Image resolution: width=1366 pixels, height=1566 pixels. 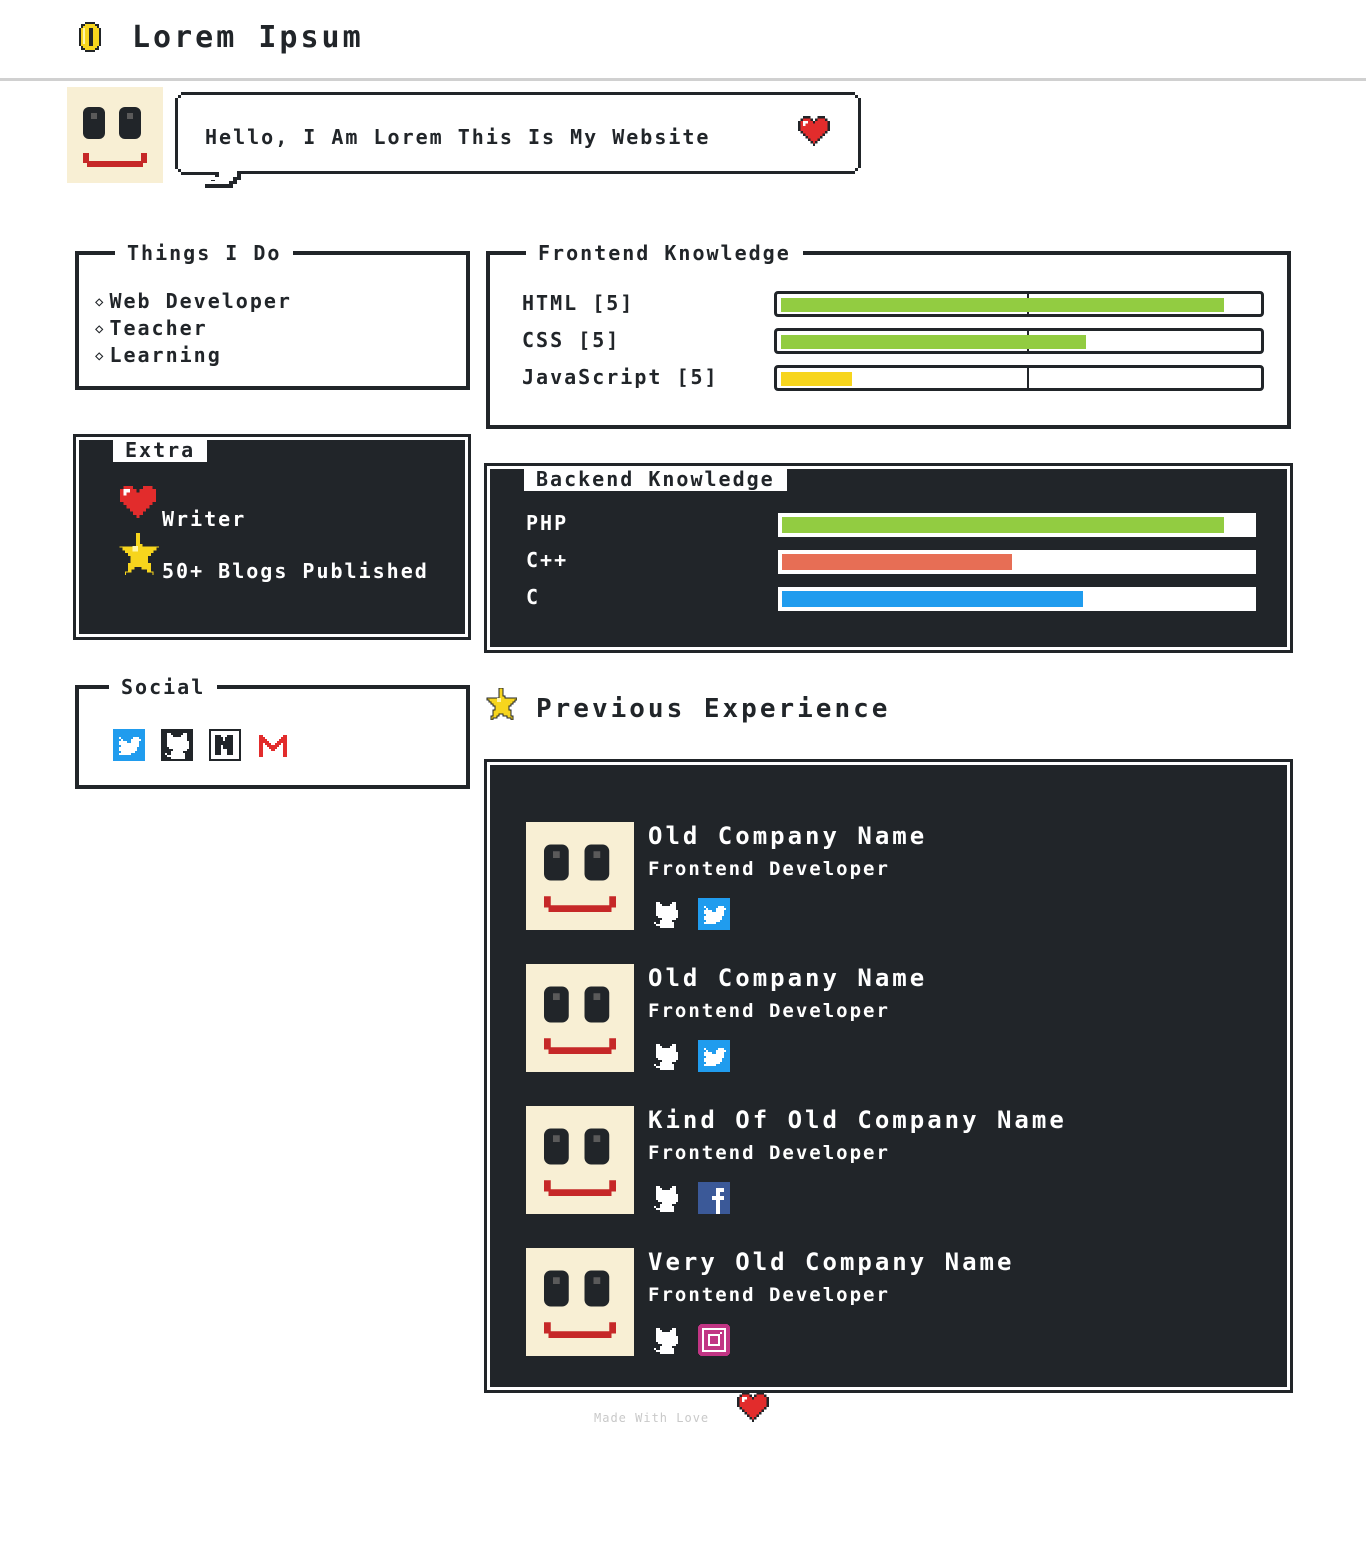 What do you see at coordinates (1017, 599) in the screenshot?
I see `progress-bar-c` at bounding box center [1017, 599].